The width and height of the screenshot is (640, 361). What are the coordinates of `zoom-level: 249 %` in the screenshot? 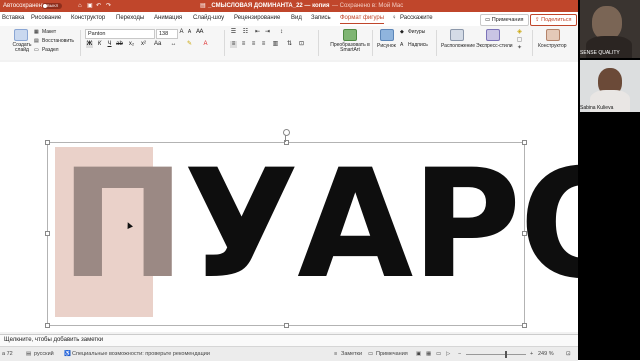 It's located at (546, 354).